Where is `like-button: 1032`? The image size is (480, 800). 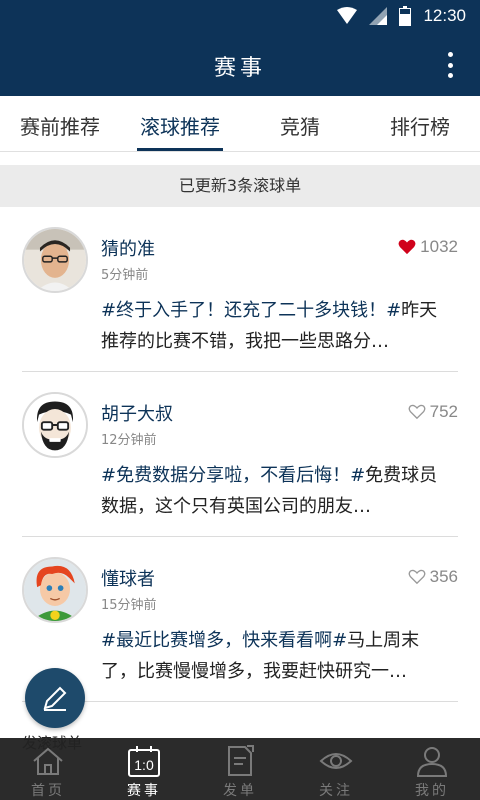
like-button: 1032 is located at coordinates (428, 247).